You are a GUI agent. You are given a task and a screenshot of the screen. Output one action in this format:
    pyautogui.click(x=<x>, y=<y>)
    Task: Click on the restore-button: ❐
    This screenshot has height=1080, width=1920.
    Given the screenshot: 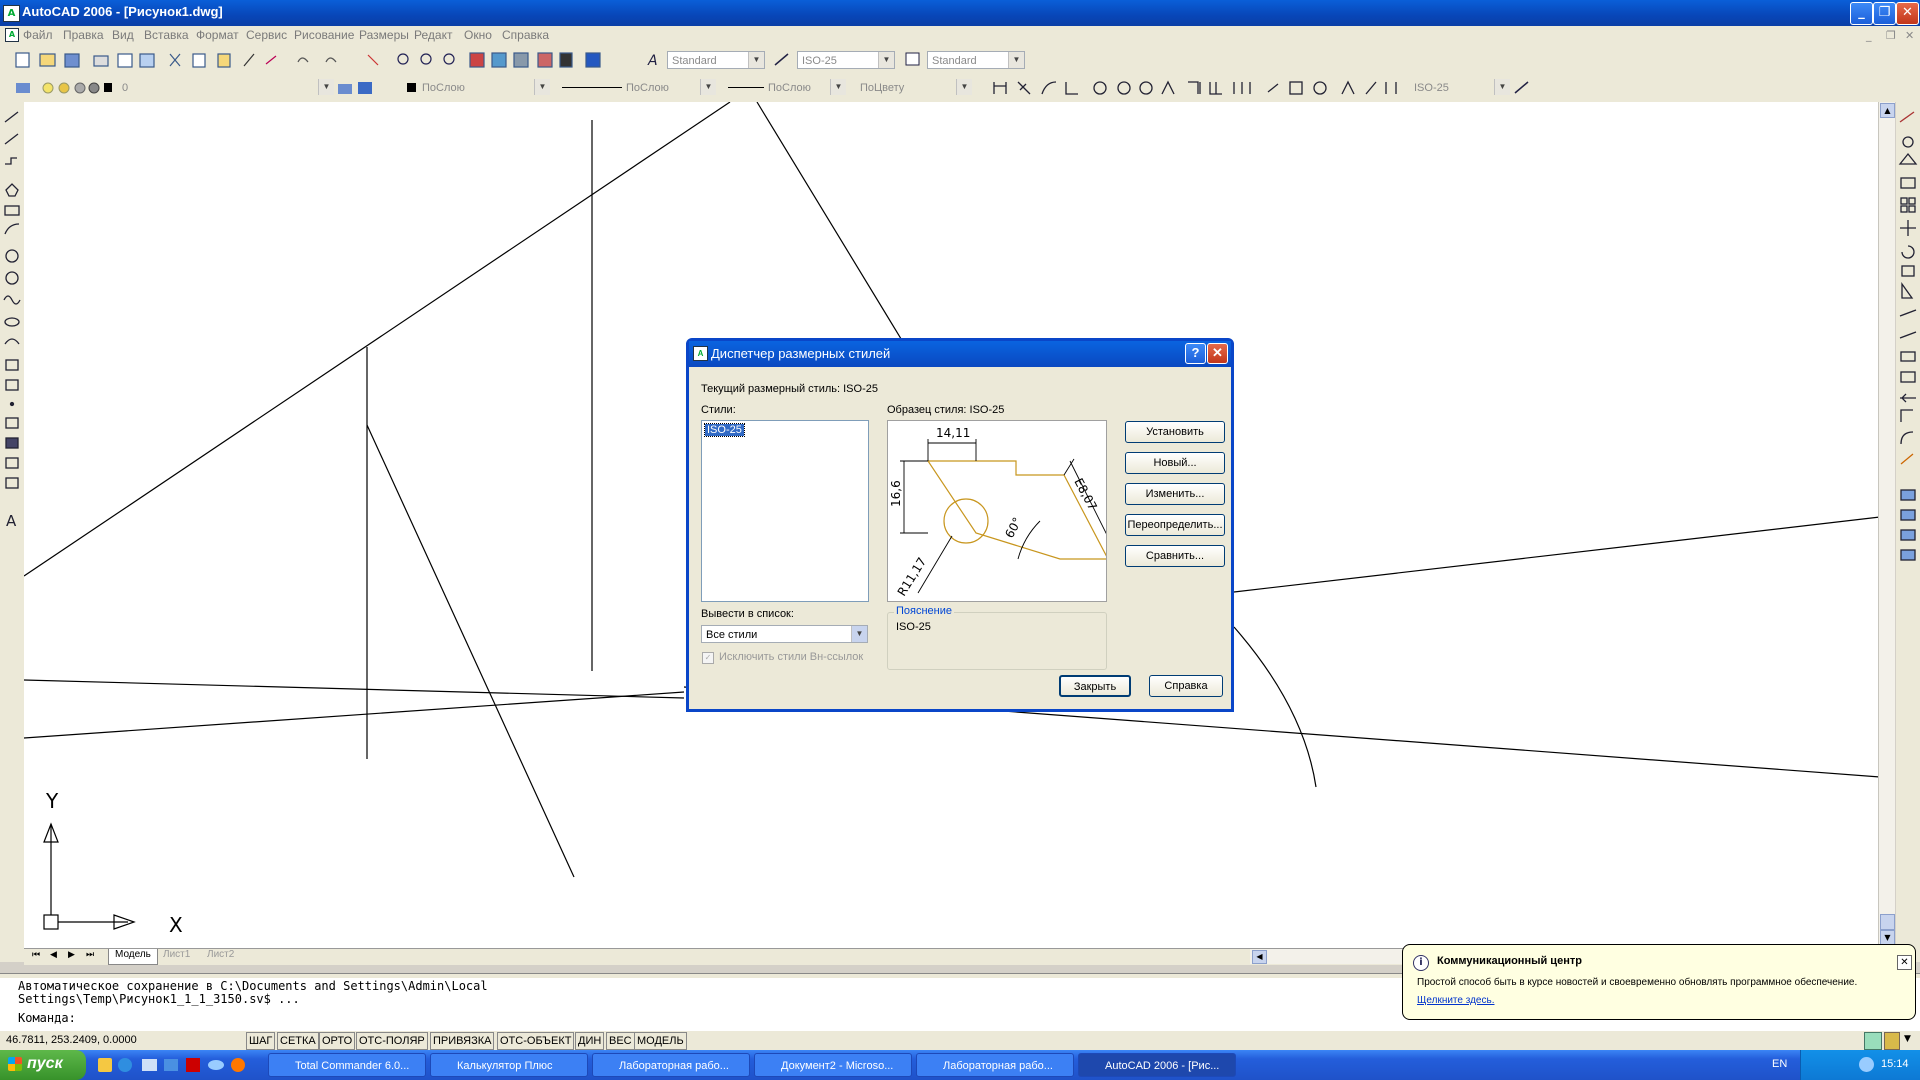 What is the action you would take?
    pyautogui.click(x=1884, y=13)
    